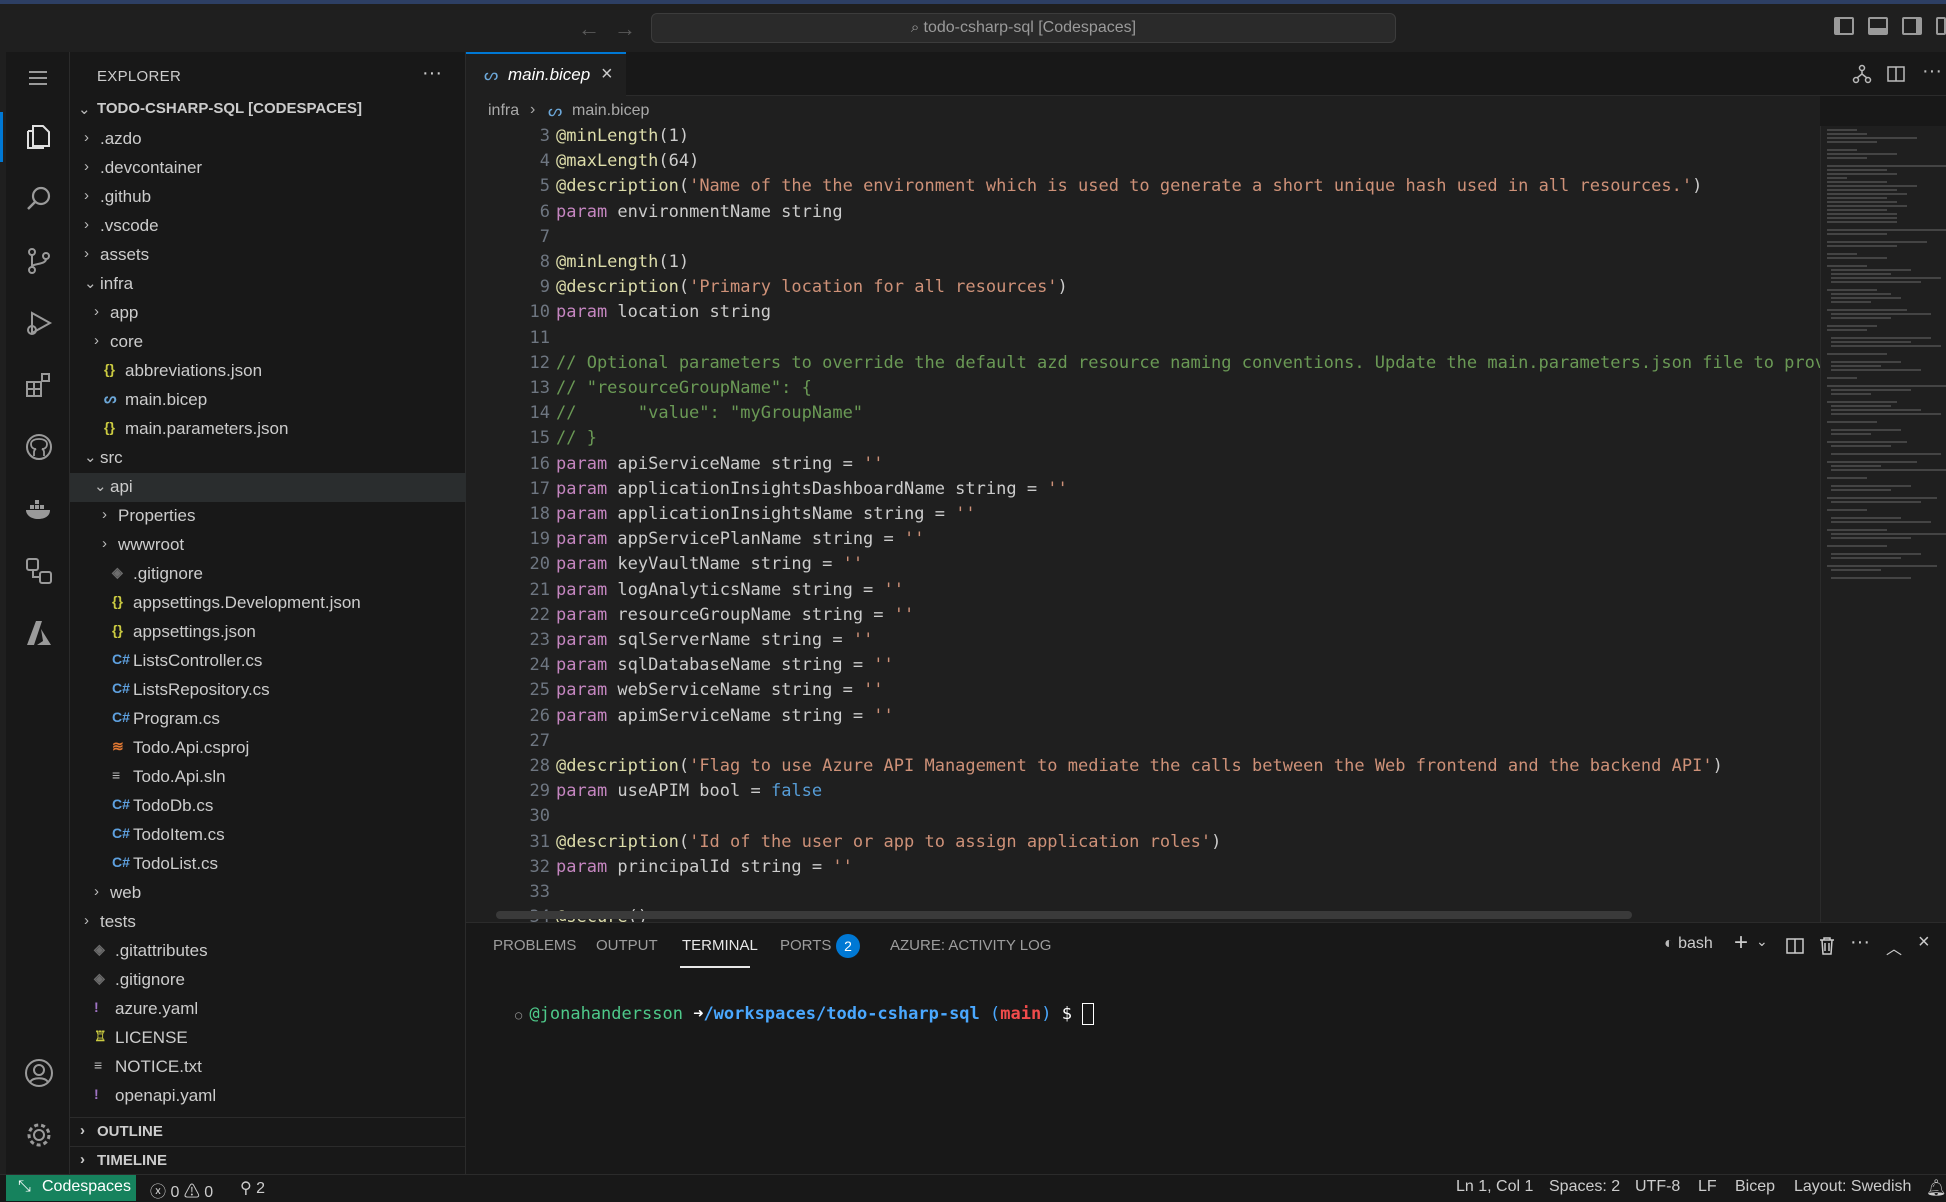 Image resolution: width=1946 pixels, height=1202 pixels. Describe the element at coordinates (805, 945) in the screenshot. I see `tab-ports: PORTS` at that location.